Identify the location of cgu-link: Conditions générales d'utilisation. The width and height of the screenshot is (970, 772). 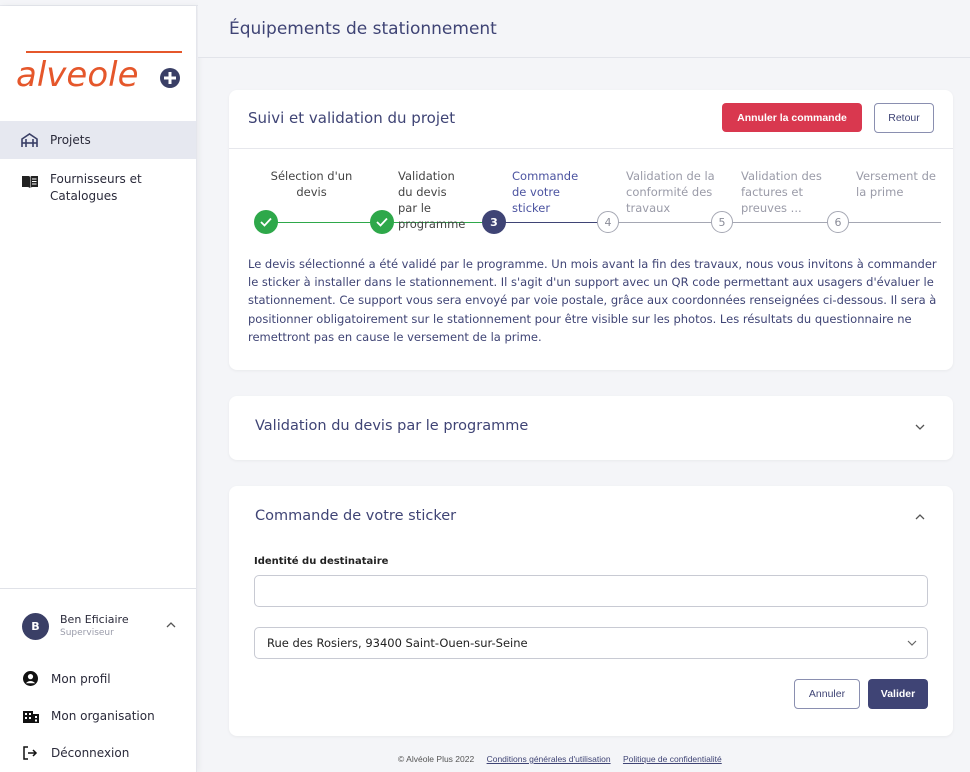
(549, 759).